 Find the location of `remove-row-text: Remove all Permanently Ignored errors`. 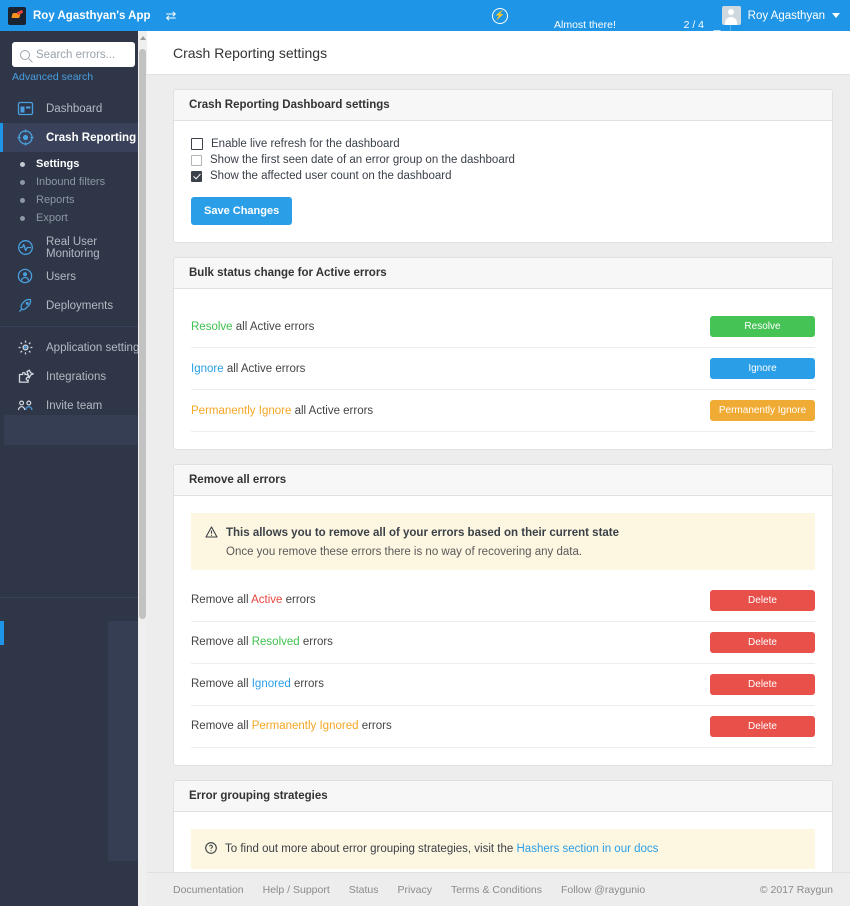

remove-row-text: Remove all Permanently Ignored errors is located at coordinates (291, 726).